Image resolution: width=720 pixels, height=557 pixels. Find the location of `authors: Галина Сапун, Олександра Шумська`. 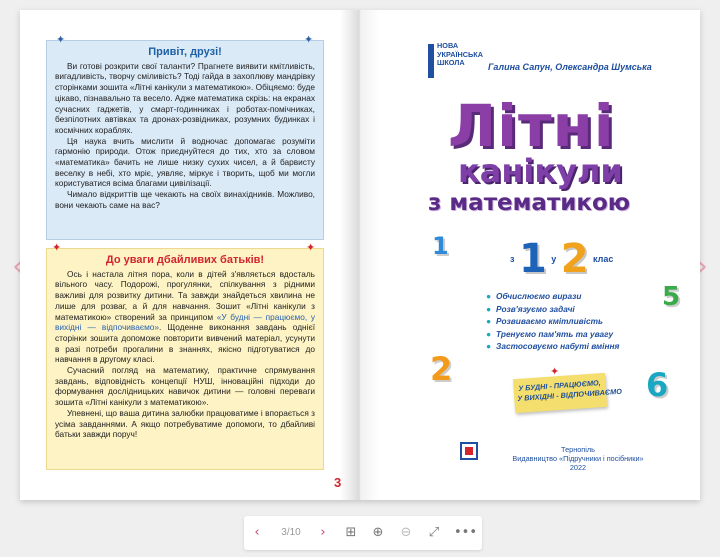

authors: Галина Сапун, Олександра Шумська is located at coordinates (570, 67).